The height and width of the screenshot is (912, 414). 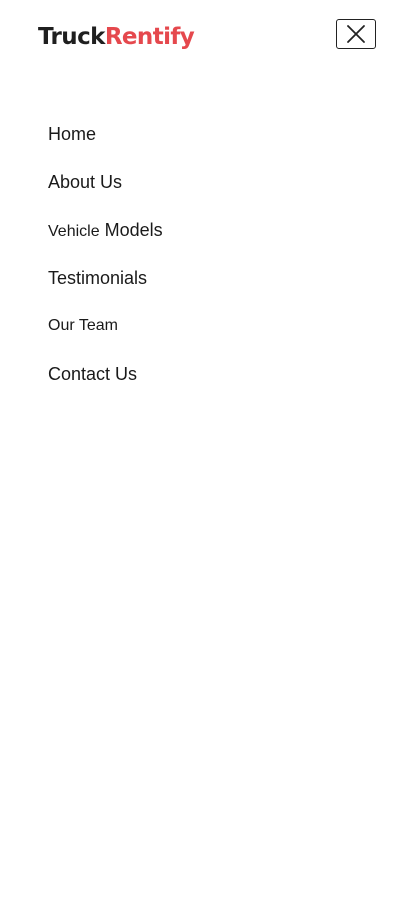 I want to click on brand-logo-part1: Truck, so click(x=71, y=37).